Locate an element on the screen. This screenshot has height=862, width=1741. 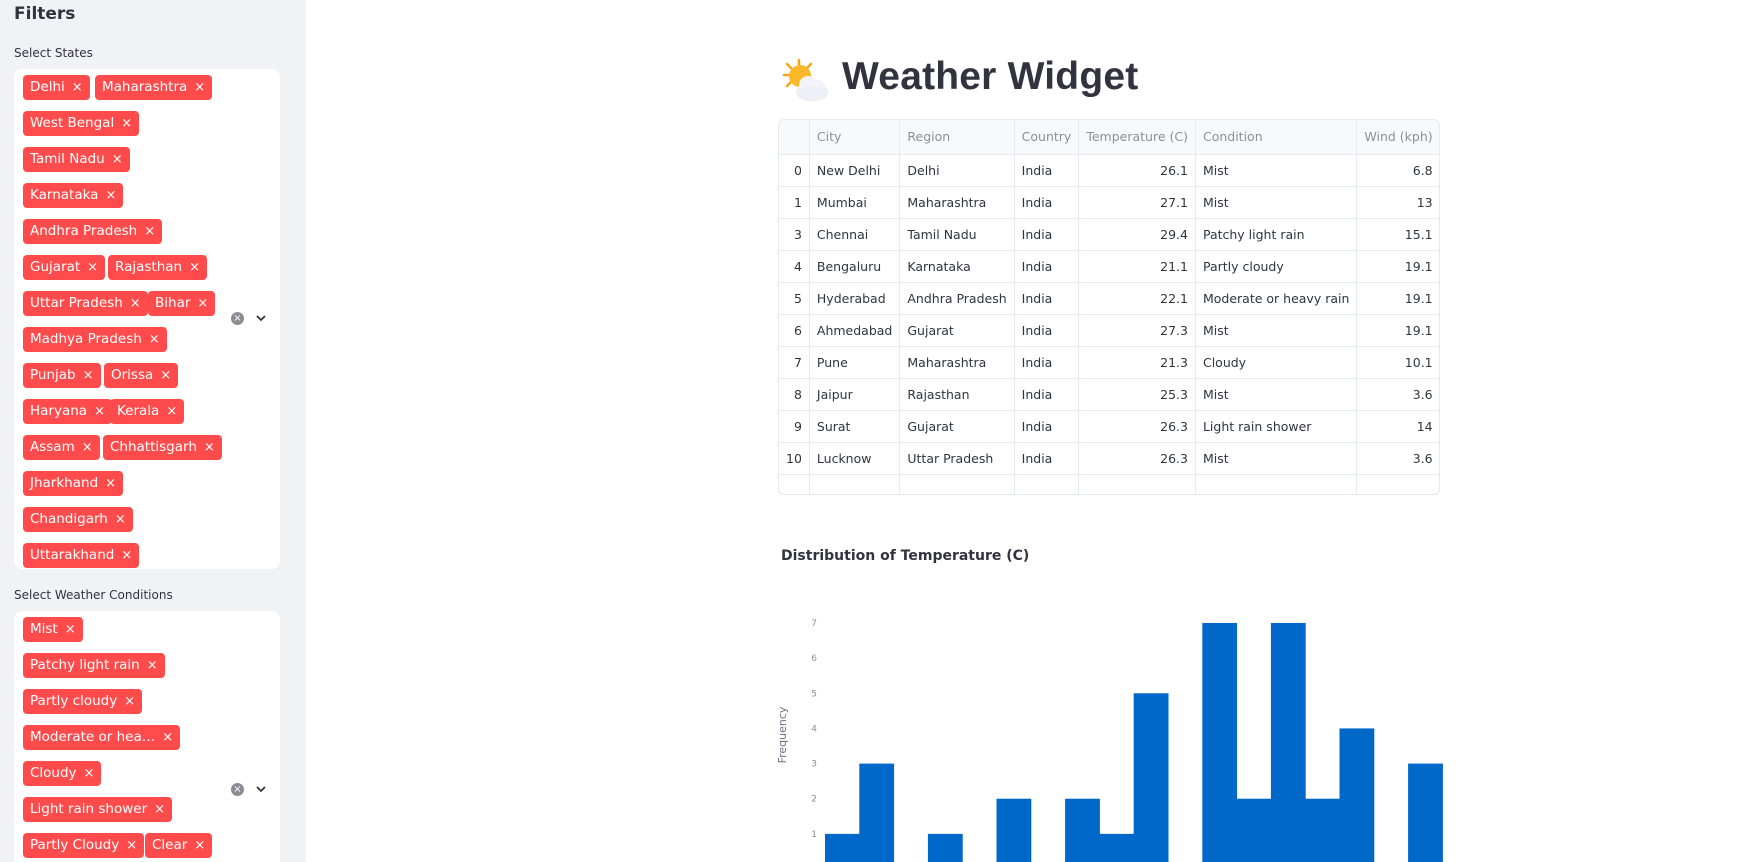
column-header is located at coordinates (794, 137).